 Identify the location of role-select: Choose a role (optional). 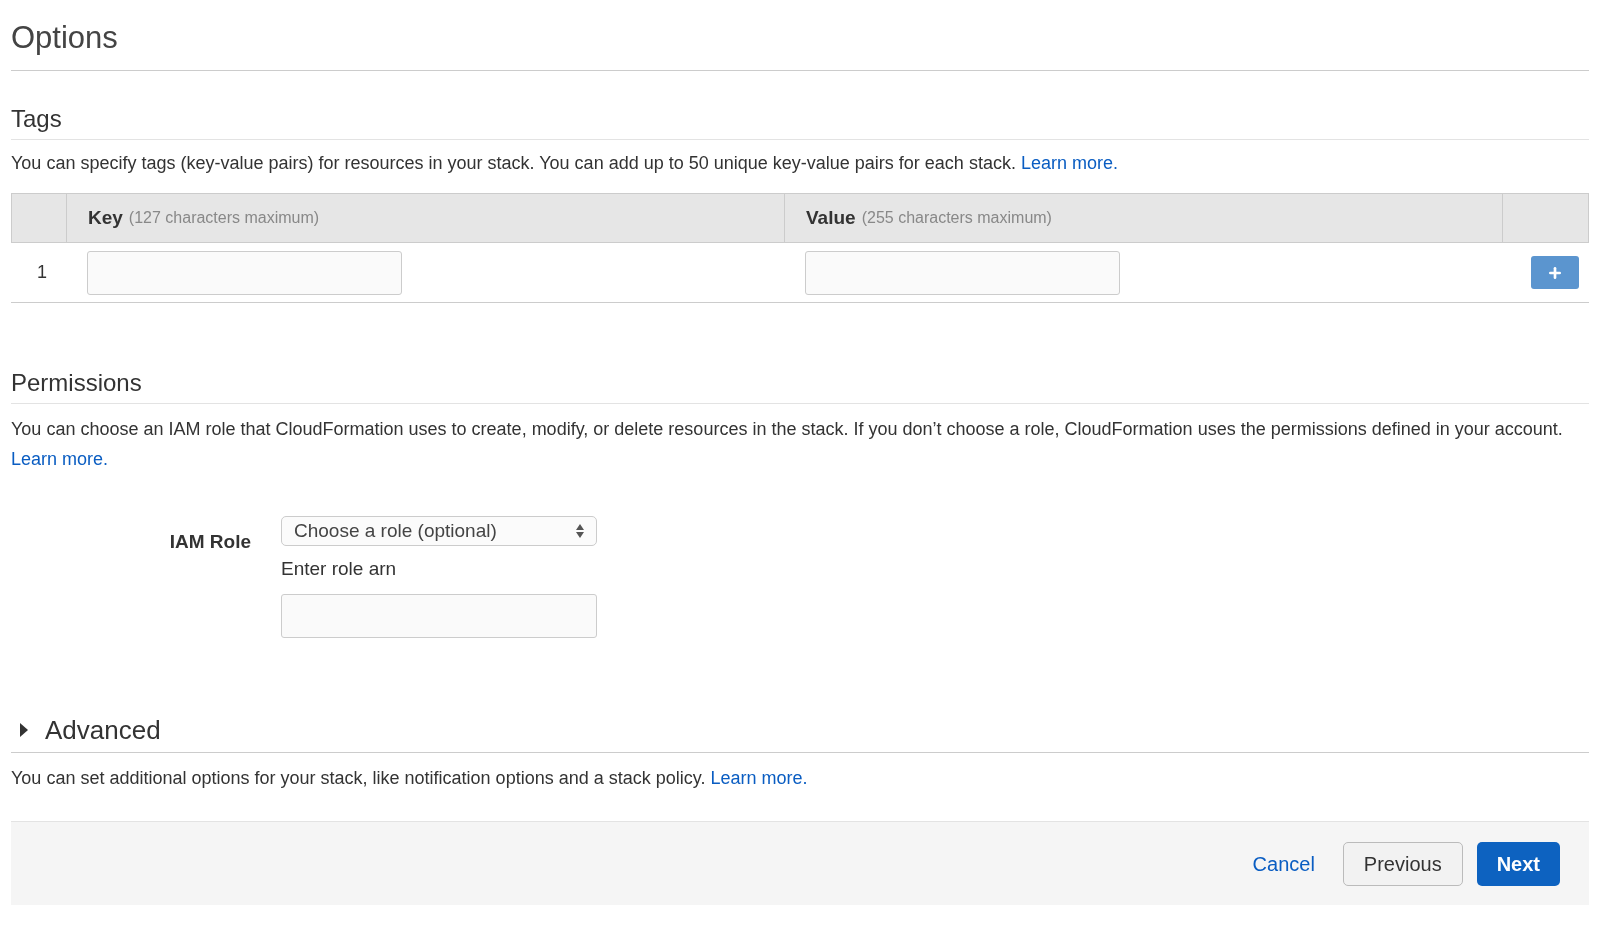
(439, 531).